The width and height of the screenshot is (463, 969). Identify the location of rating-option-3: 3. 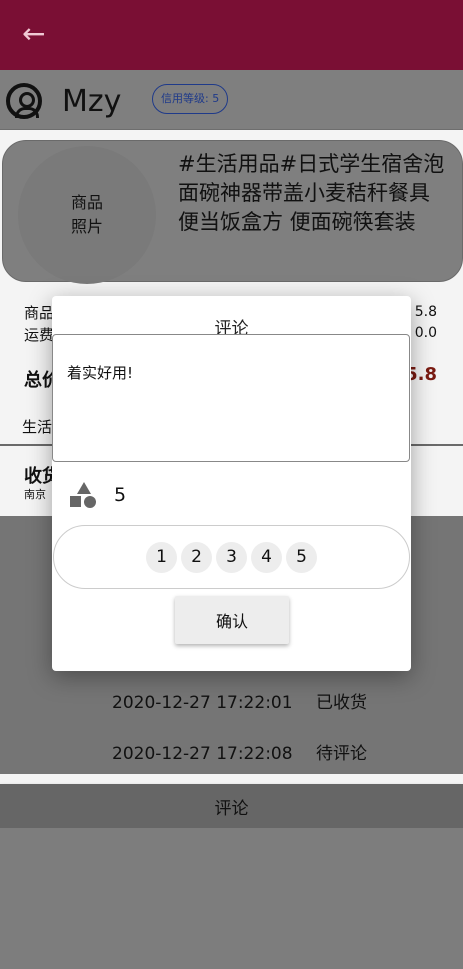
(231, 557).